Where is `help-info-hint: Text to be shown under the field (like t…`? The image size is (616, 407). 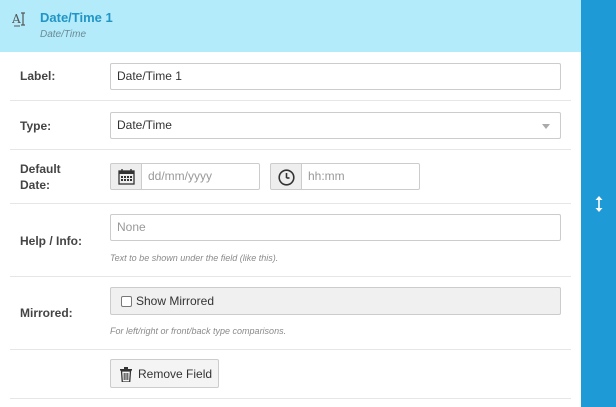 help-info-hint: Text to be shown under the field (like t… is located at coordinates (194, 258).